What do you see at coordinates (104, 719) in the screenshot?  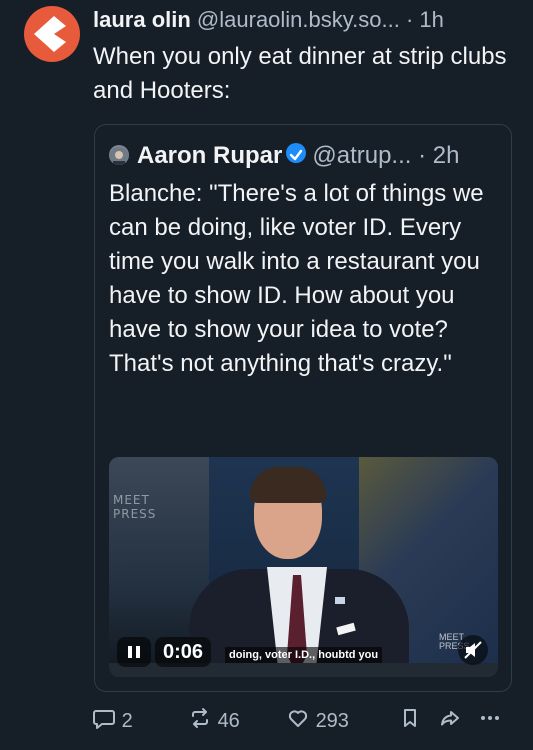 I see `speech-bubble-icon` at bounding box center [104, 719].